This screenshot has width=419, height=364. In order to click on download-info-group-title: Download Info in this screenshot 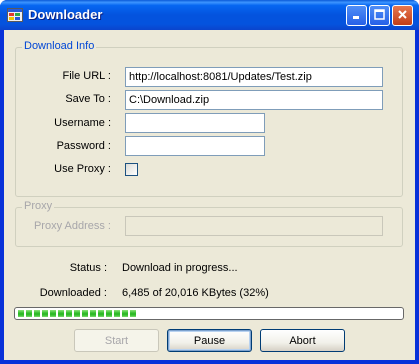, I will do `click(59, 46)`.